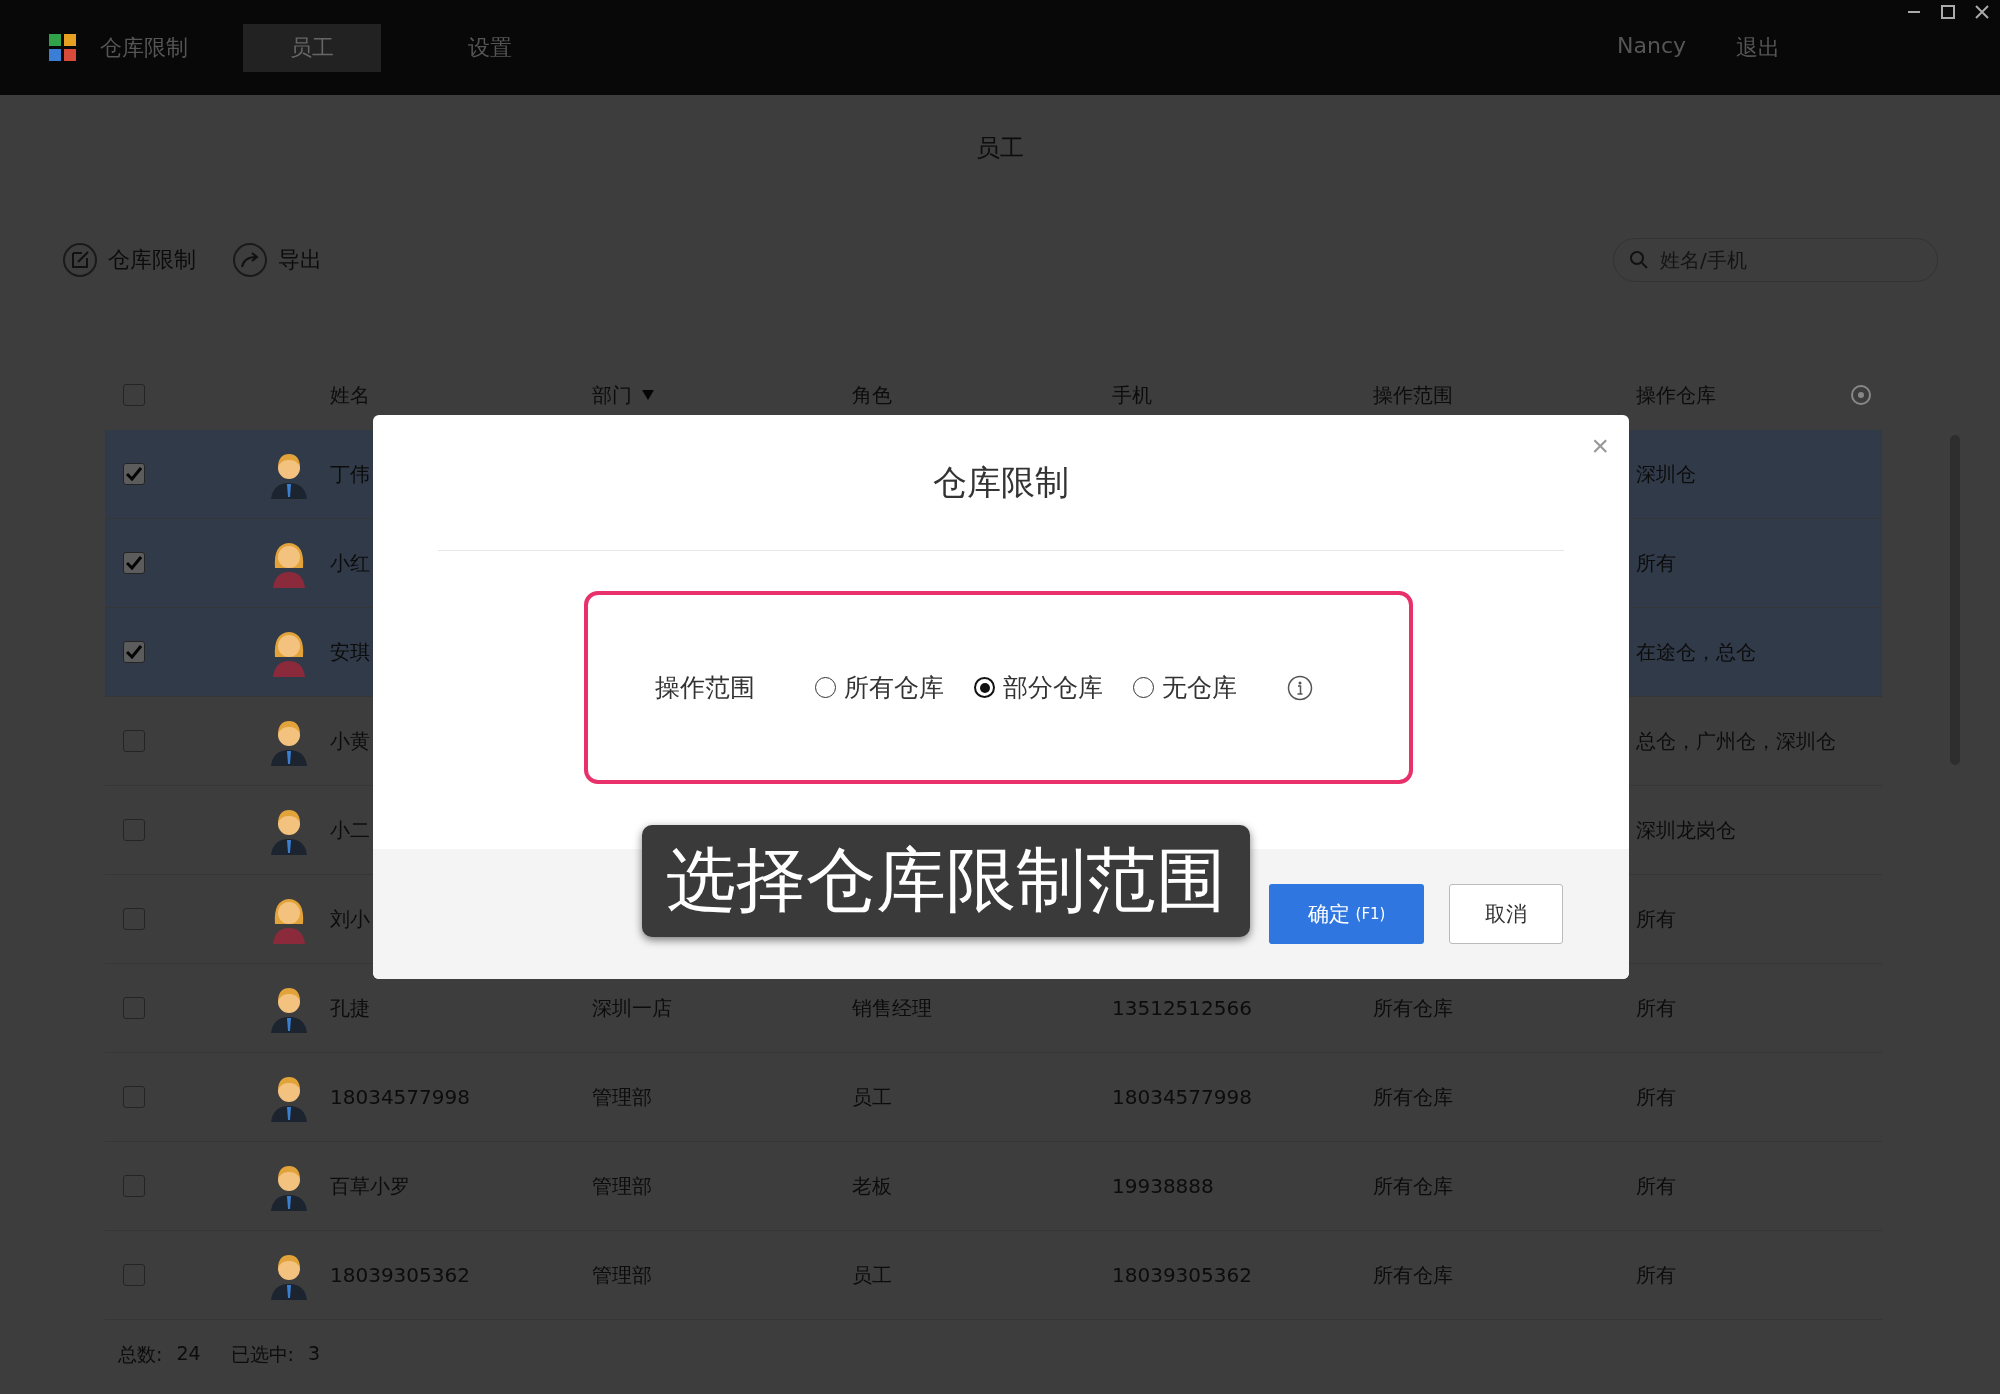 The image size is (2000, 1394). I want to click on info-icon, so click(1300, 687).